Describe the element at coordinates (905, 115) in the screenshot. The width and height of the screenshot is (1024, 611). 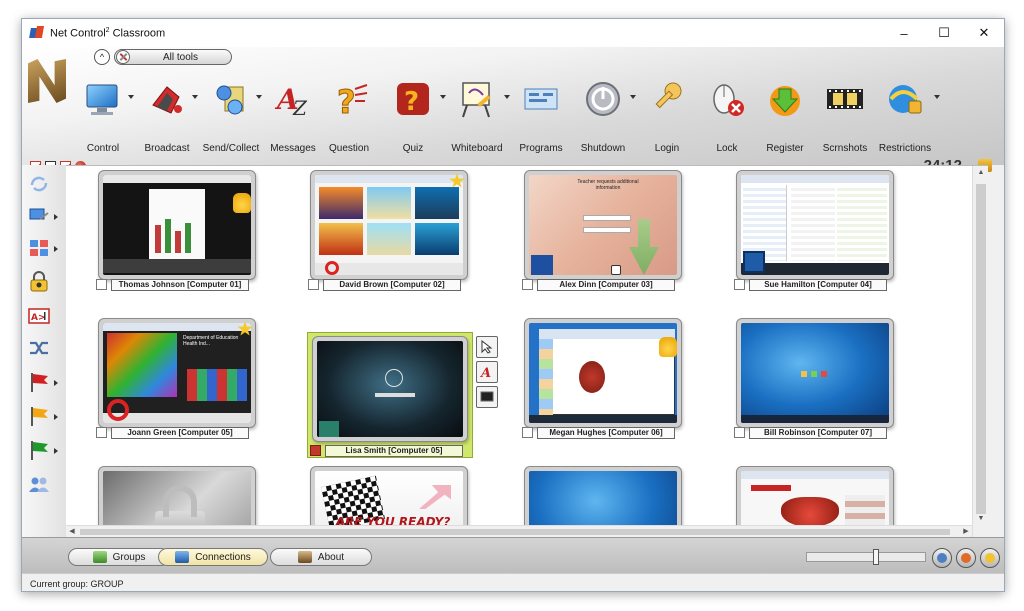
I see `tool-restrictions: Restrictions` at that location.